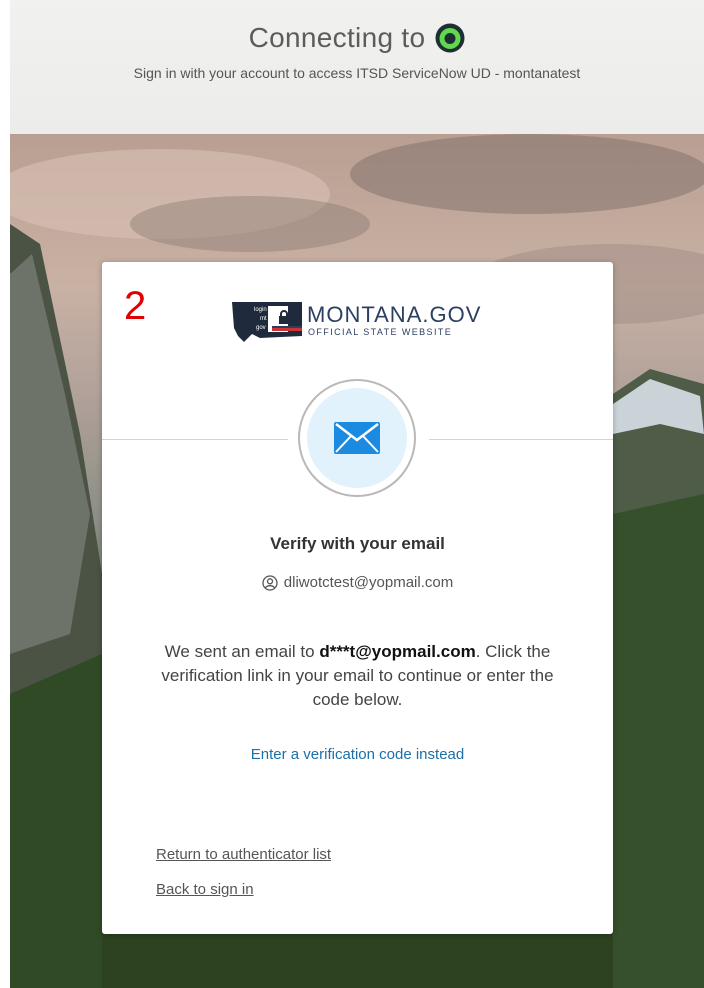  What do you see at coordinates (260, 310) in the screenshot?
I see `logo-badge-line: login` at bounding box center [260, 310].